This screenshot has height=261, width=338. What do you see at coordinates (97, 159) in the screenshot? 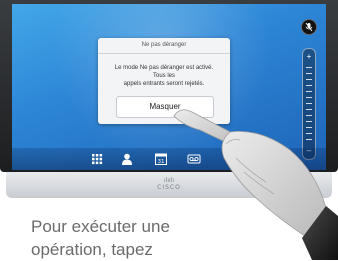
I see `keypad-icon` at bounding box center [97, 159].